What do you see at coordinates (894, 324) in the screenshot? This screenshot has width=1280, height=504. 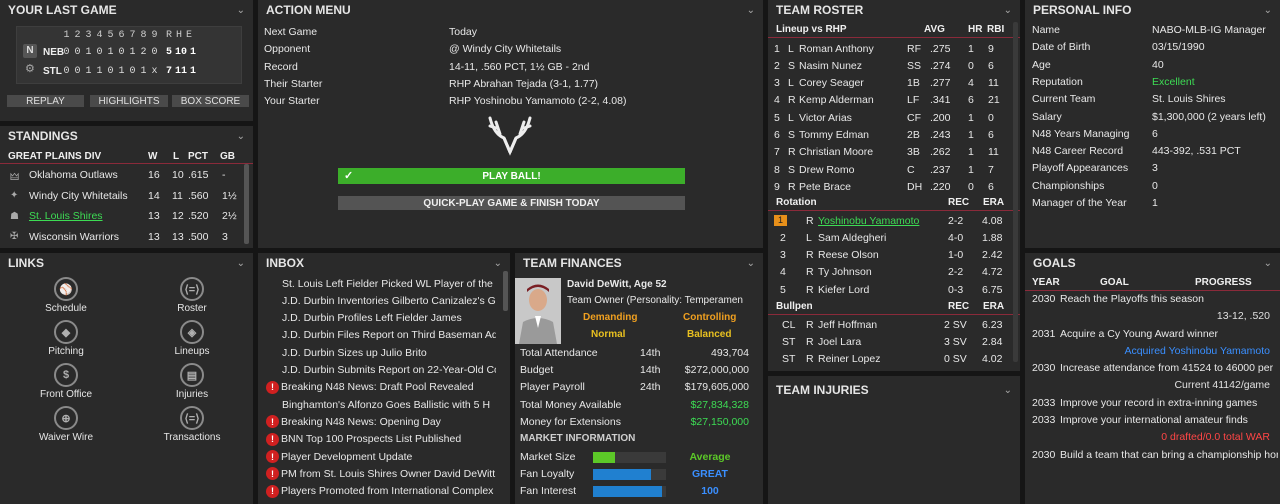 I see `bullpen-row: CL R Jeff Hoffman 2 SV 6.23` at bounding box center [894, 324].